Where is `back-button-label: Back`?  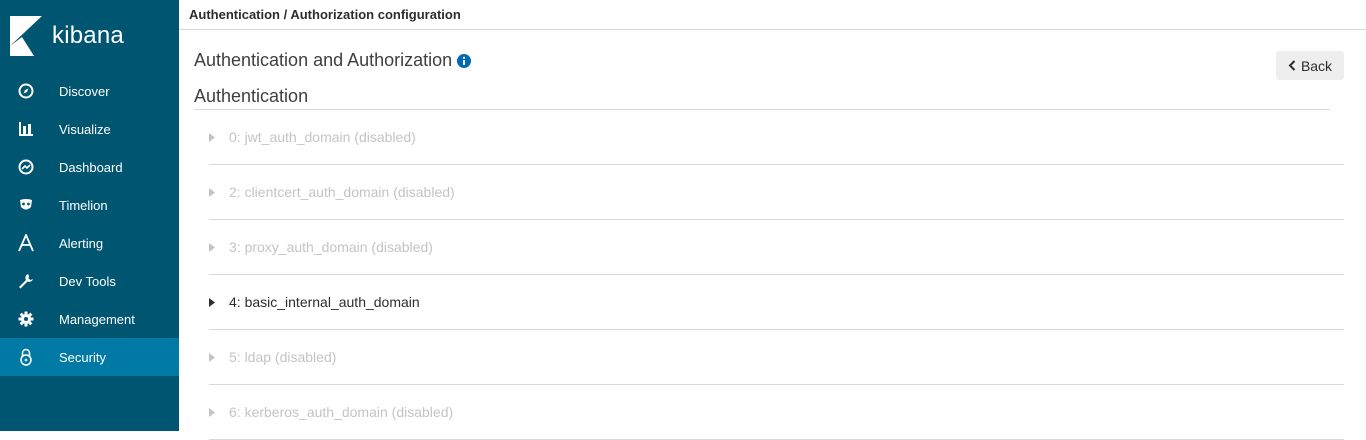 back-button-label: Back is located at coordinates (1316, 65).